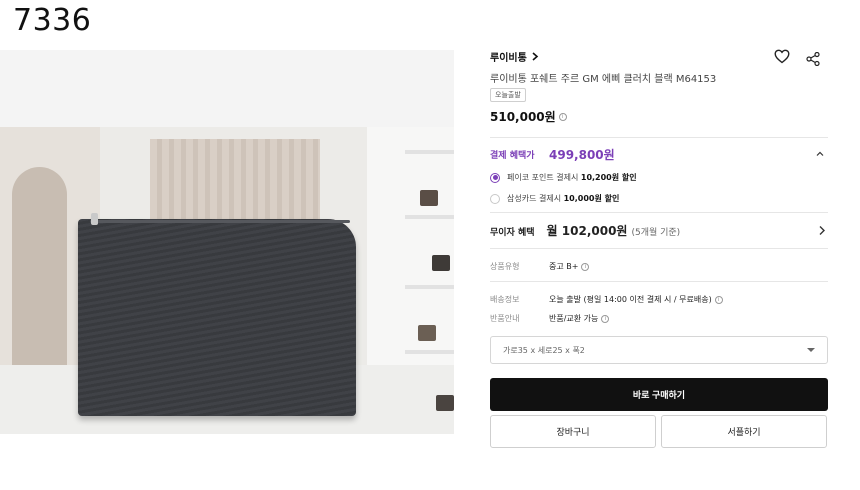 This screenshot has width=860, height=490. Describe the element at coordinates (659, 350) in the screenshot. I see `size-select: 가로35 x 세로25 x 폭2` at that location.